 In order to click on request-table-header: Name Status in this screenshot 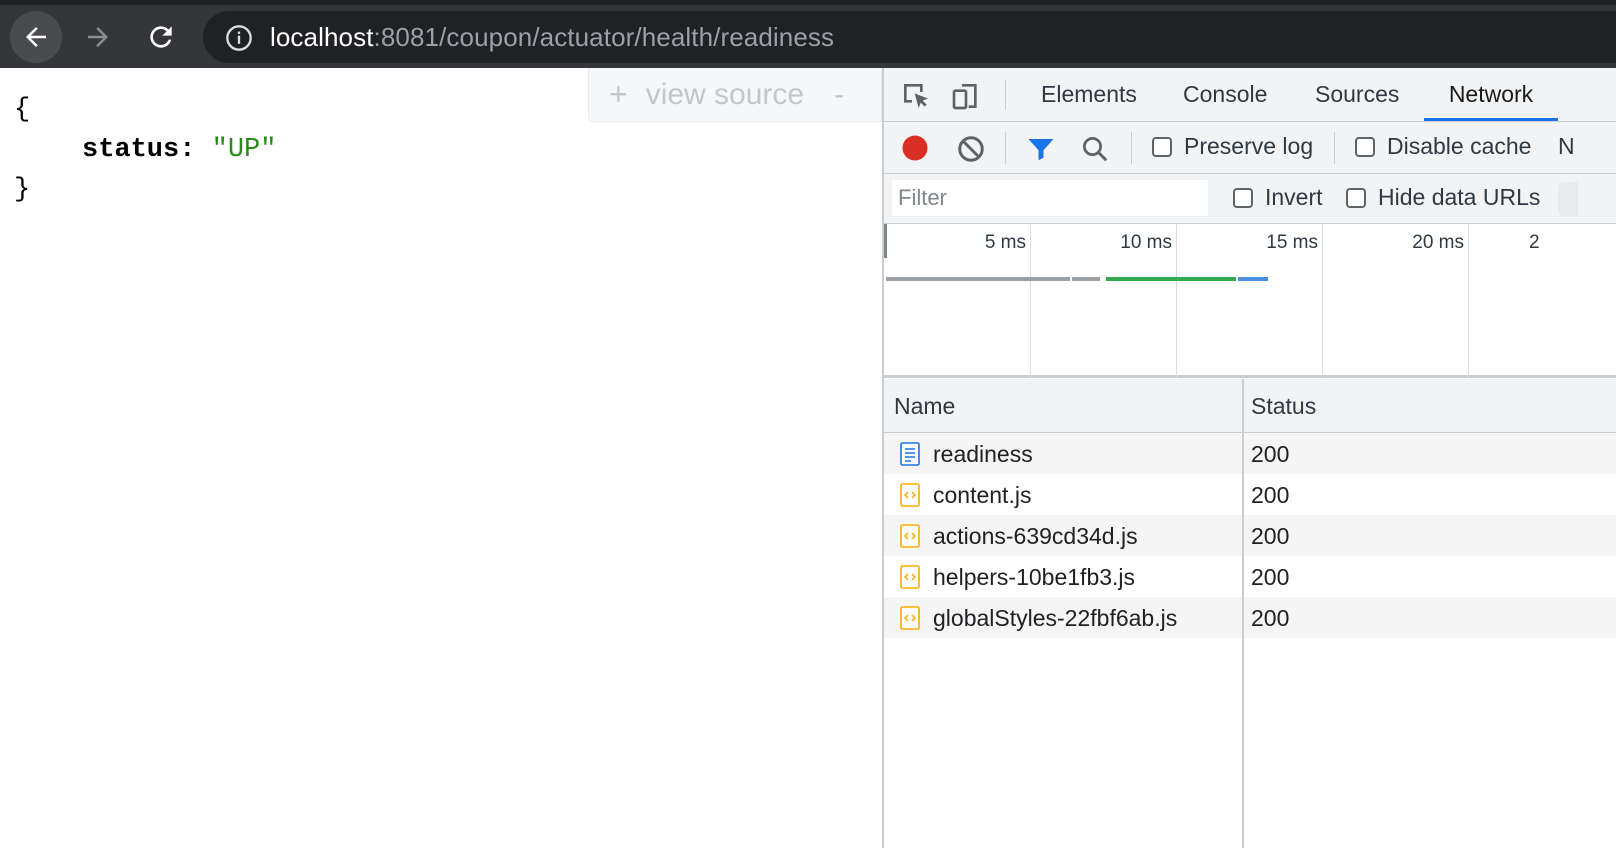, I will do `click(1250, 406)`.